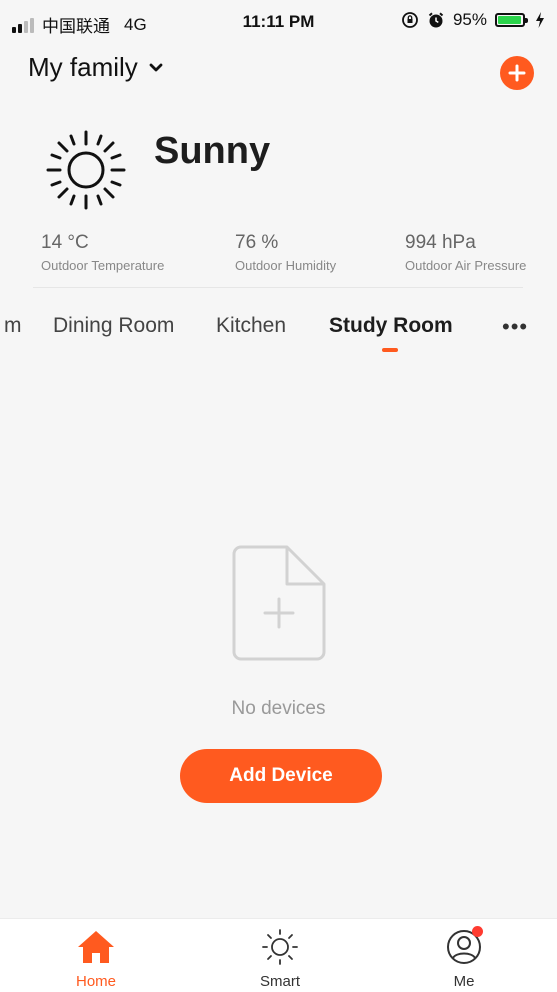 Image resolution: width=557 pixels, height=992 pixels. I want to click on add-device-button: Add Device, so click(281, 776).